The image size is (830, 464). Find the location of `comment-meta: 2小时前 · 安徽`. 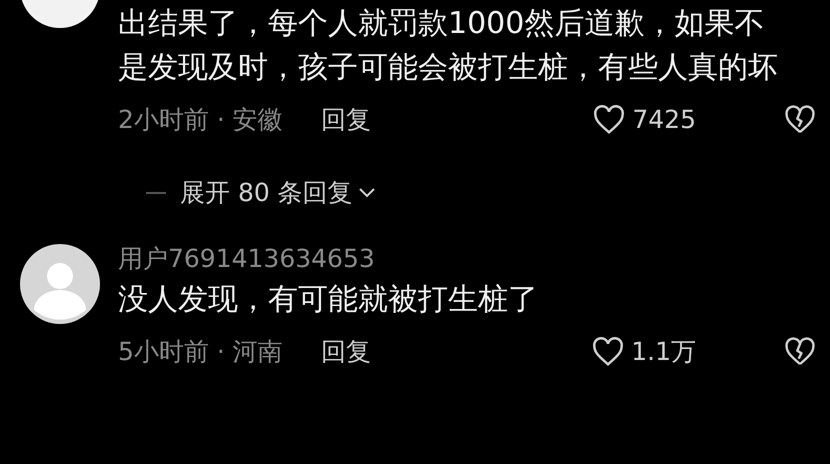

comment-meta: 2小时前 · 安徽 is located at coordinates (200, 120).